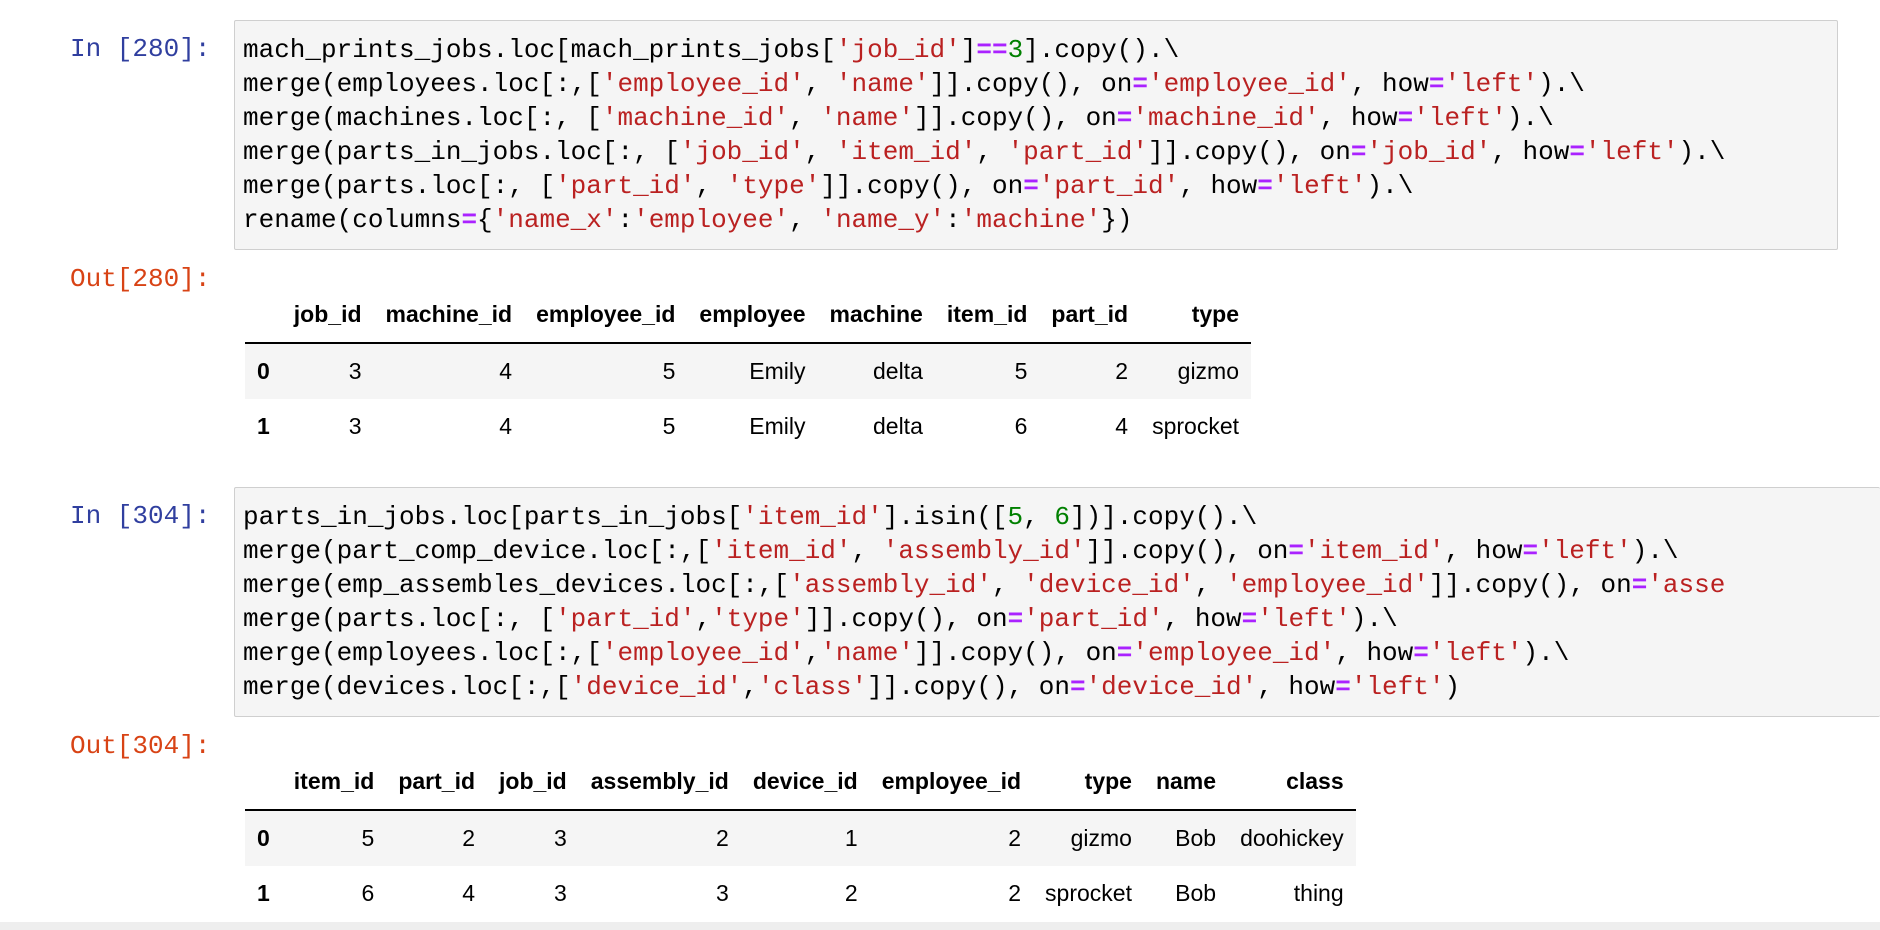 This screenshot has height=930, width=1880. I want to click on row-index: 1, so click(263, 893).